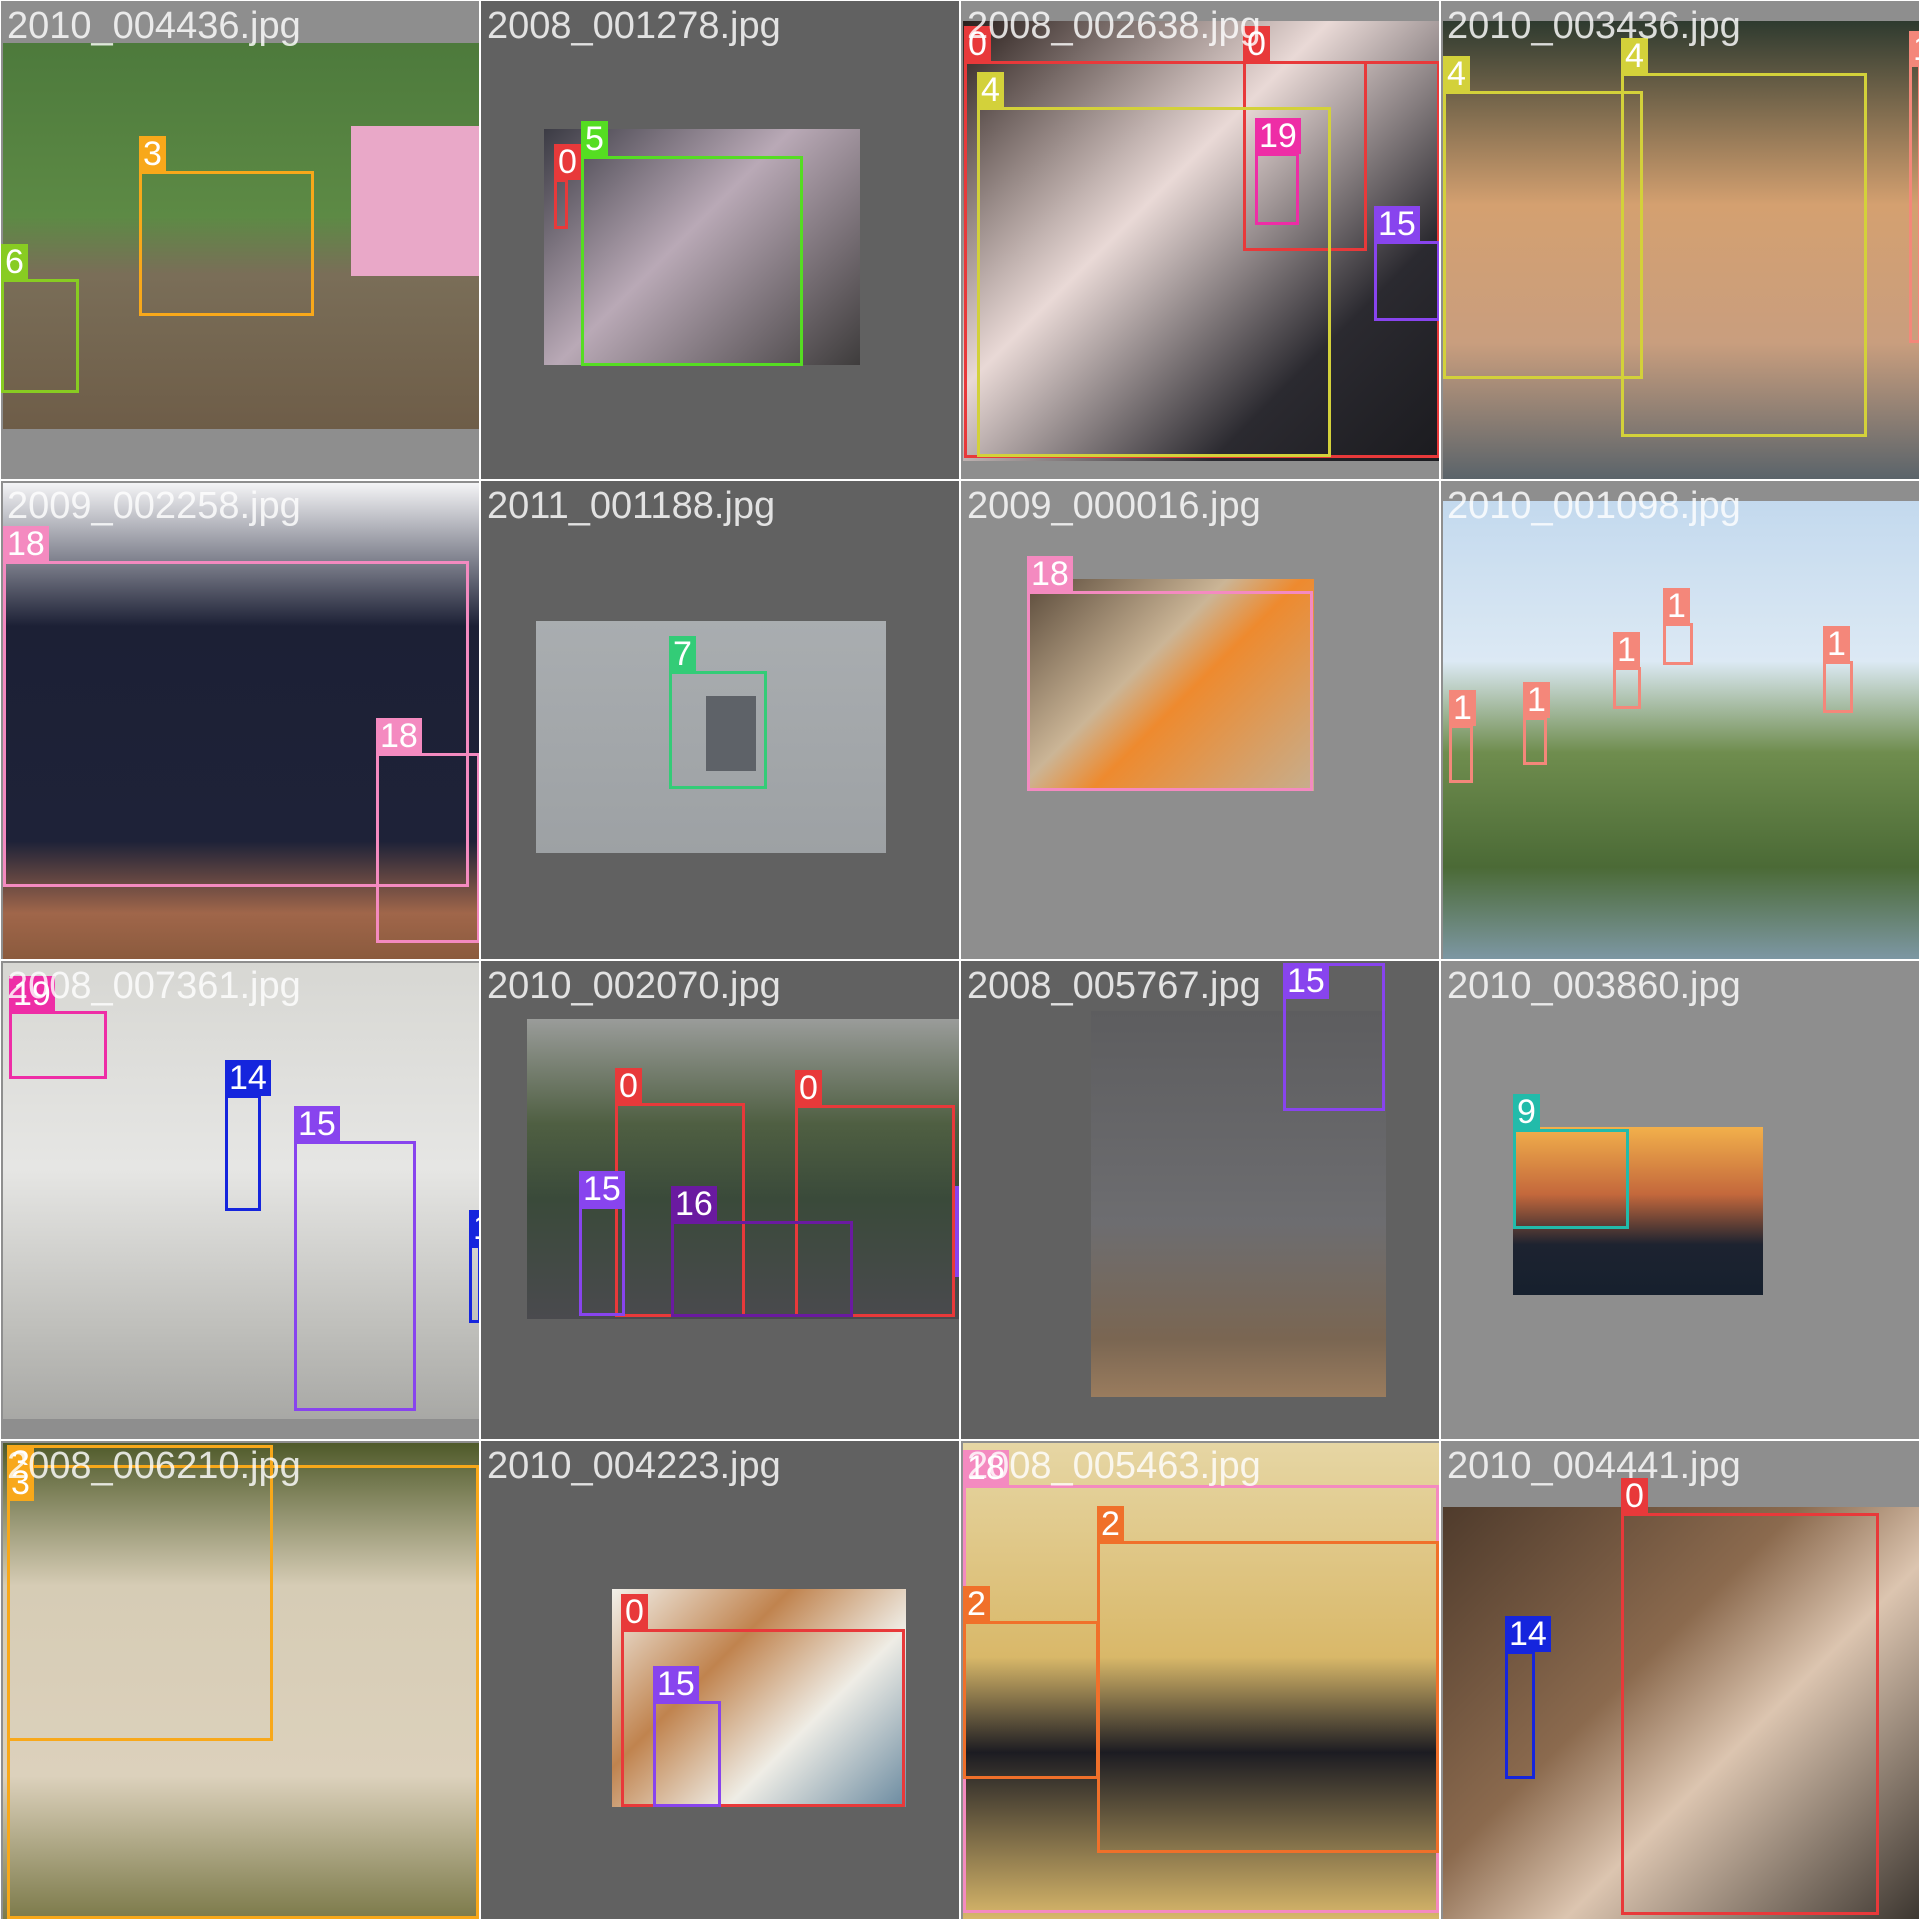 The image size is (1920, 1920). What do you see at coordinates (718, 712) in the screenshot?
I see `bounding-box: 7` at bounding box center [718, 712].